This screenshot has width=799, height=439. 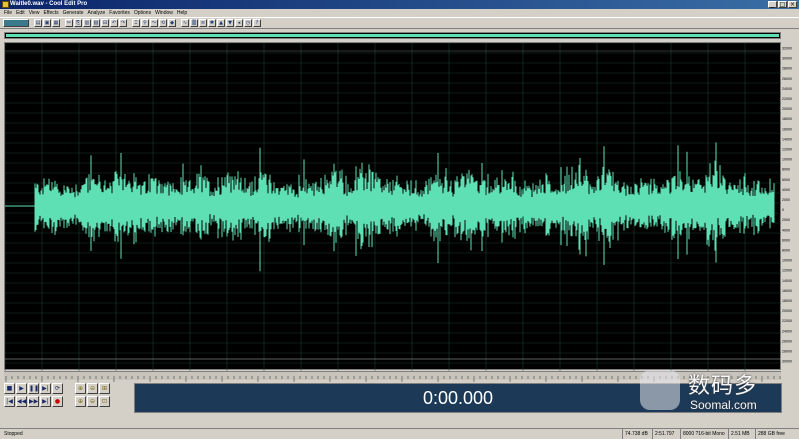 What do you see at coordinates (723, 405) in the screenshot?
I see `watermark-en: Soomal.com` at bounding box center [723, 405].